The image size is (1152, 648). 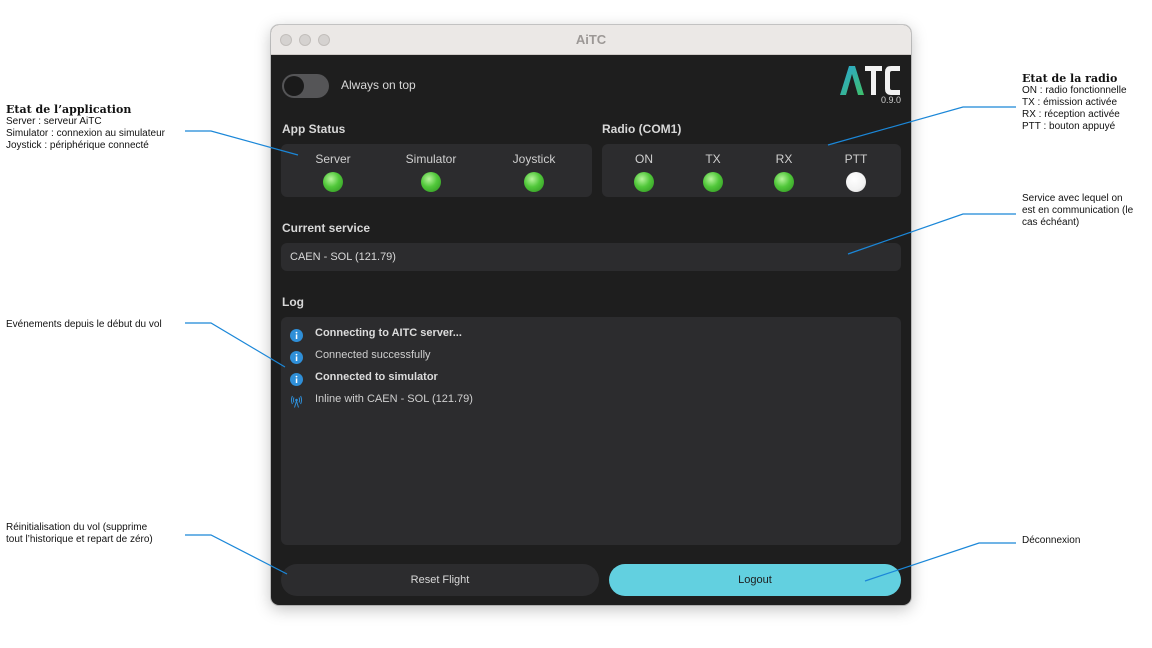 I want to click on annotation-line: cas échéant), so click(x=1051, y=222).